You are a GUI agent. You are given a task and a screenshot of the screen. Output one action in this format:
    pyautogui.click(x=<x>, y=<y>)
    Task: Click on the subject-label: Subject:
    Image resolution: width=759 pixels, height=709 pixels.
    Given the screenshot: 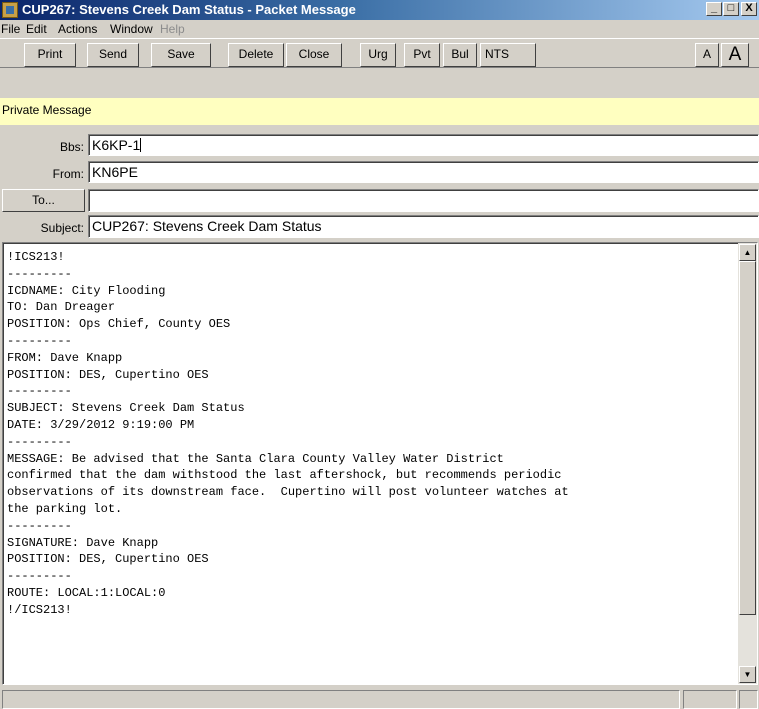 What is the action you would take?
    pyautogui.click(x=62, y=228)
    